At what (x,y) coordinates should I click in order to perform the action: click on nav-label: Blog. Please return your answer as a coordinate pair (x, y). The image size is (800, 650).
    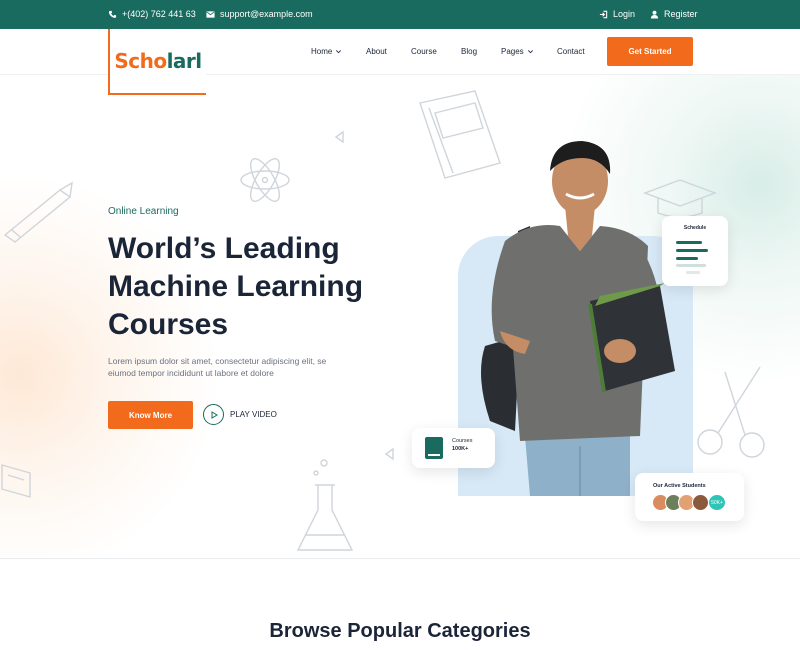
    Looking at the image, I should click on (469, 51).